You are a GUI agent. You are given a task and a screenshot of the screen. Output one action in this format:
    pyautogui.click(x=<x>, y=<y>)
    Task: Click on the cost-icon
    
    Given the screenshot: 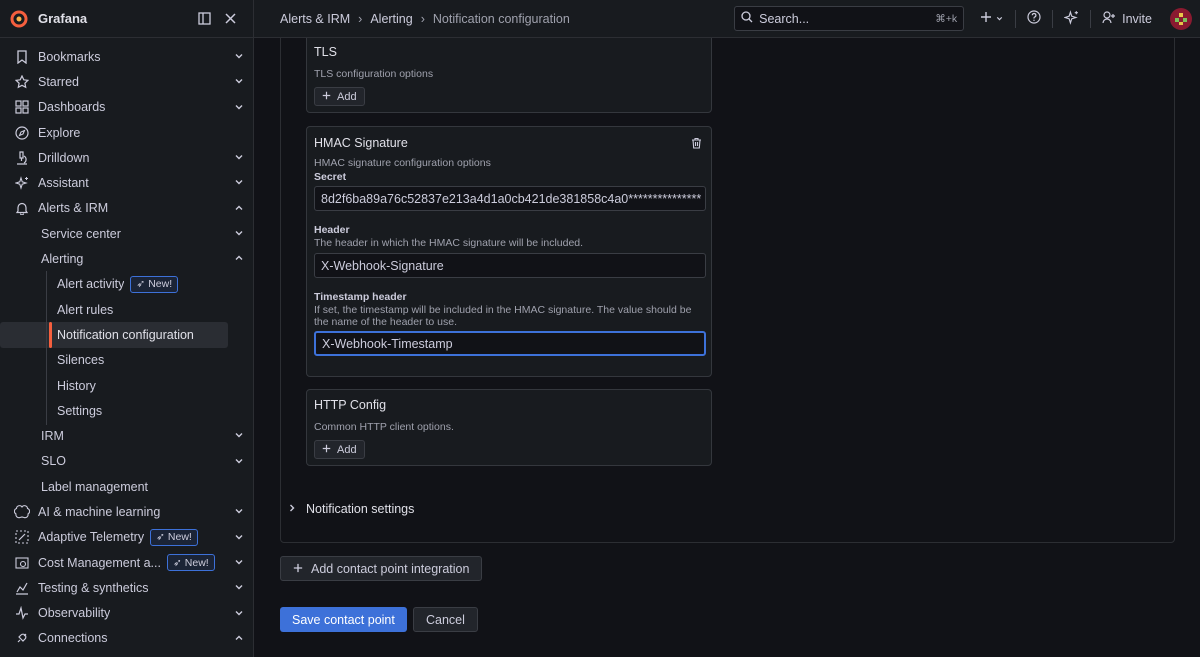 What is the action you would take?
    pyautogui.click(x=22, y=563)
    